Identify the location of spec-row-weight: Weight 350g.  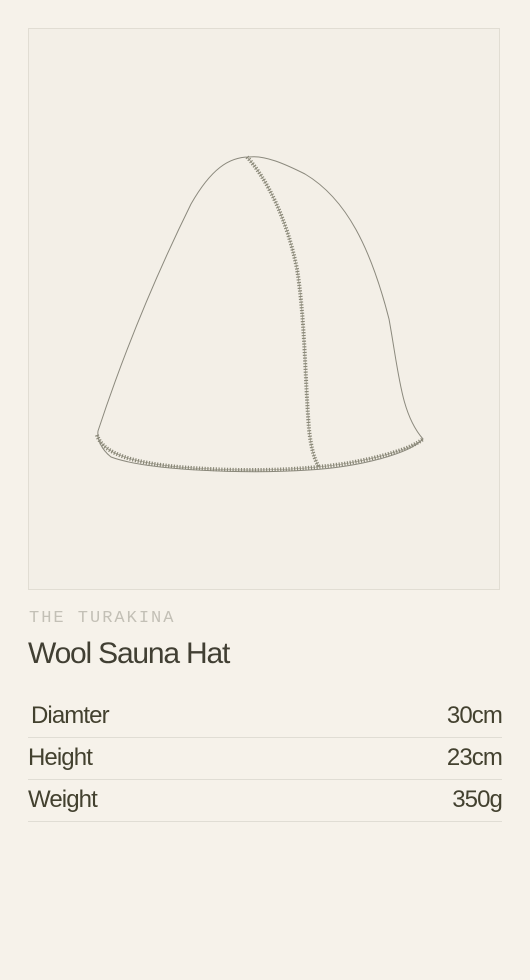
(265, 801).